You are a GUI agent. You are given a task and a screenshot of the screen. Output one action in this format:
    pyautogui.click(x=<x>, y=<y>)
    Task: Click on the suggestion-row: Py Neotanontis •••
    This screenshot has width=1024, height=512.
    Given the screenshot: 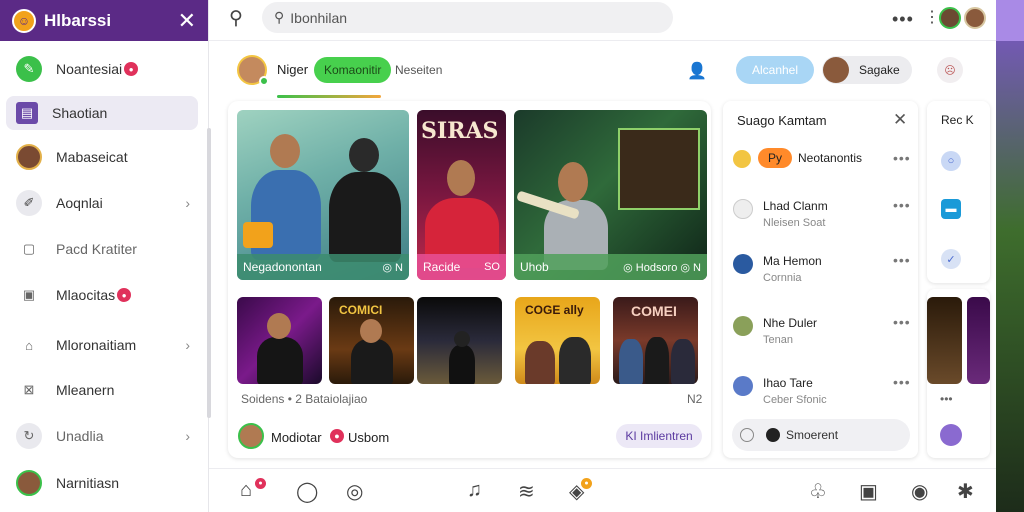 What is the action you would take?
    pyautogui.click(x=822, y=167)
    